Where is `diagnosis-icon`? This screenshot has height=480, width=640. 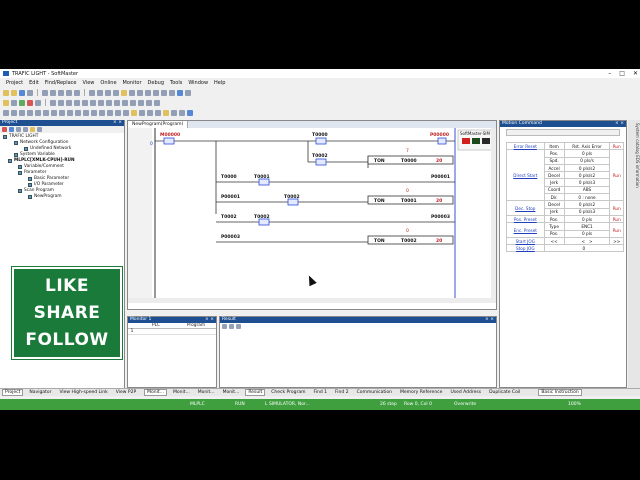
diagnosis-icon is located at coordinates (109, 102).